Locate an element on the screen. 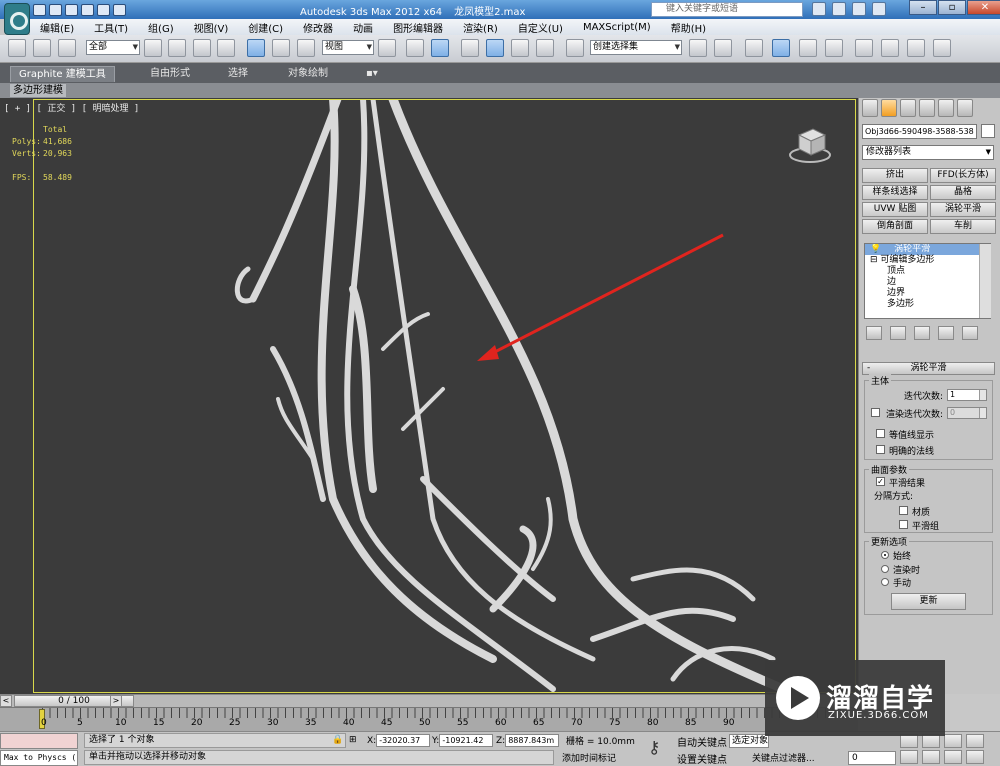  stack-item-edge: 边 is located at coordinates (927, 282).